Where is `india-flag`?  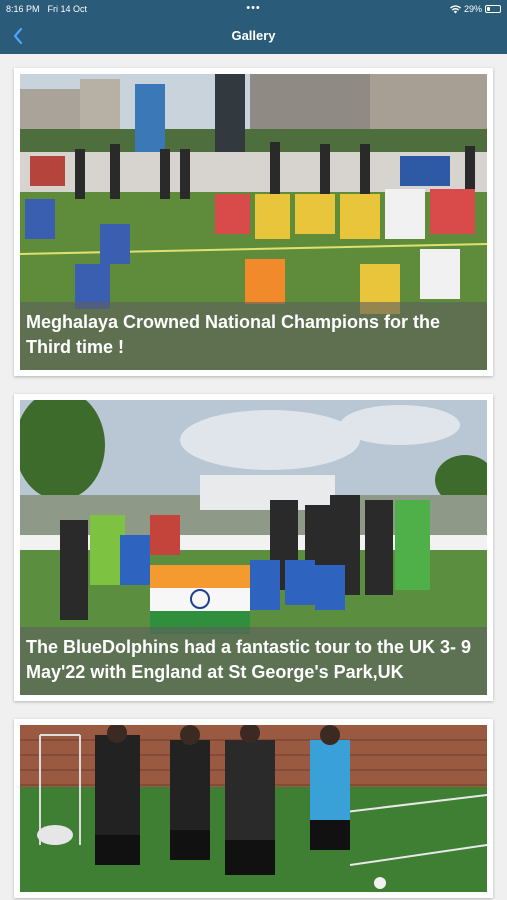 india-flag is located at coordinates (200, 599).